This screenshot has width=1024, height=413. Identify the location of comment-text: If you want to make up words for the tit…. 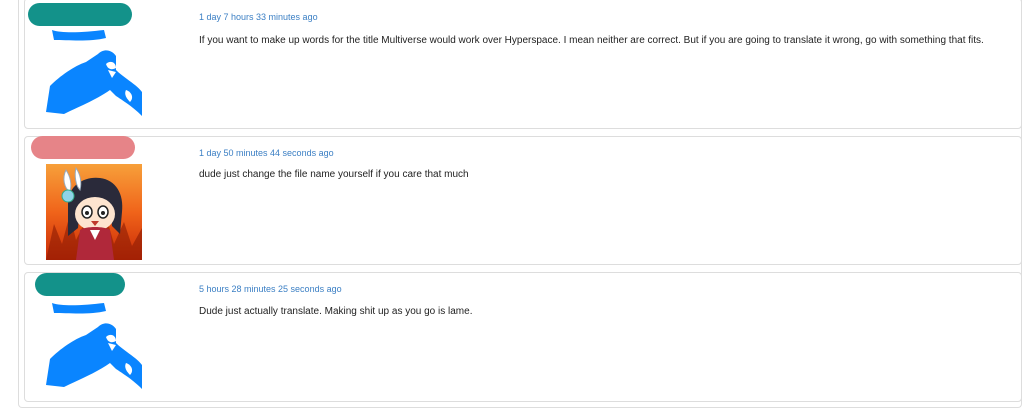
(591, 40).